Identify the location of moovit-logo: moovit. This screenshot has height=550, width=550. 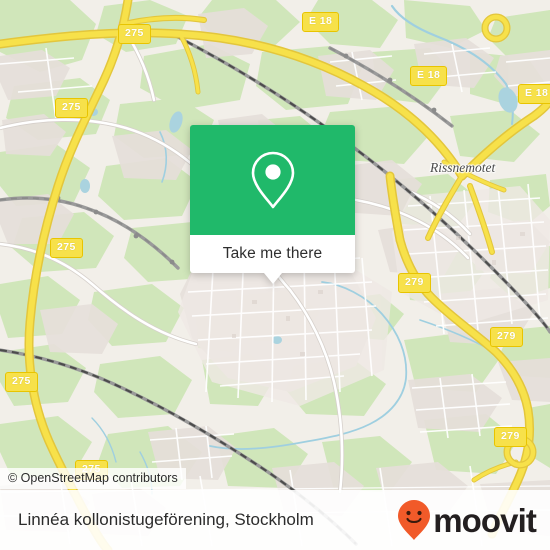
(467, 520).